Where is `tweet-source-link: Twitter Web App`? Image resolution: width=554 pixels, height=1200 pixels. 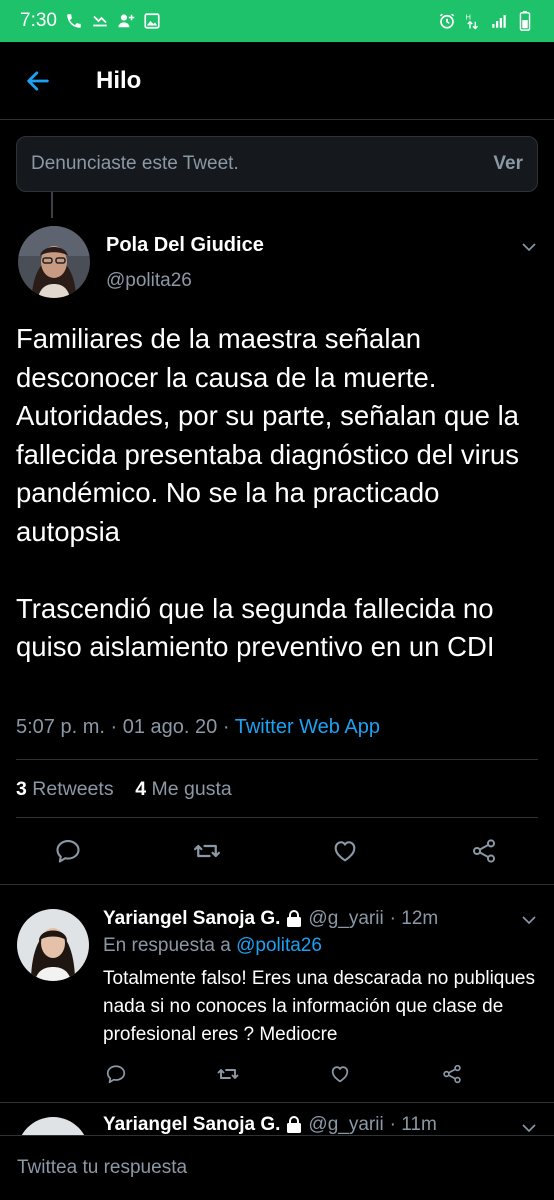 tweet-source-link: Twitter Web App is located at coordinates (307, 727).